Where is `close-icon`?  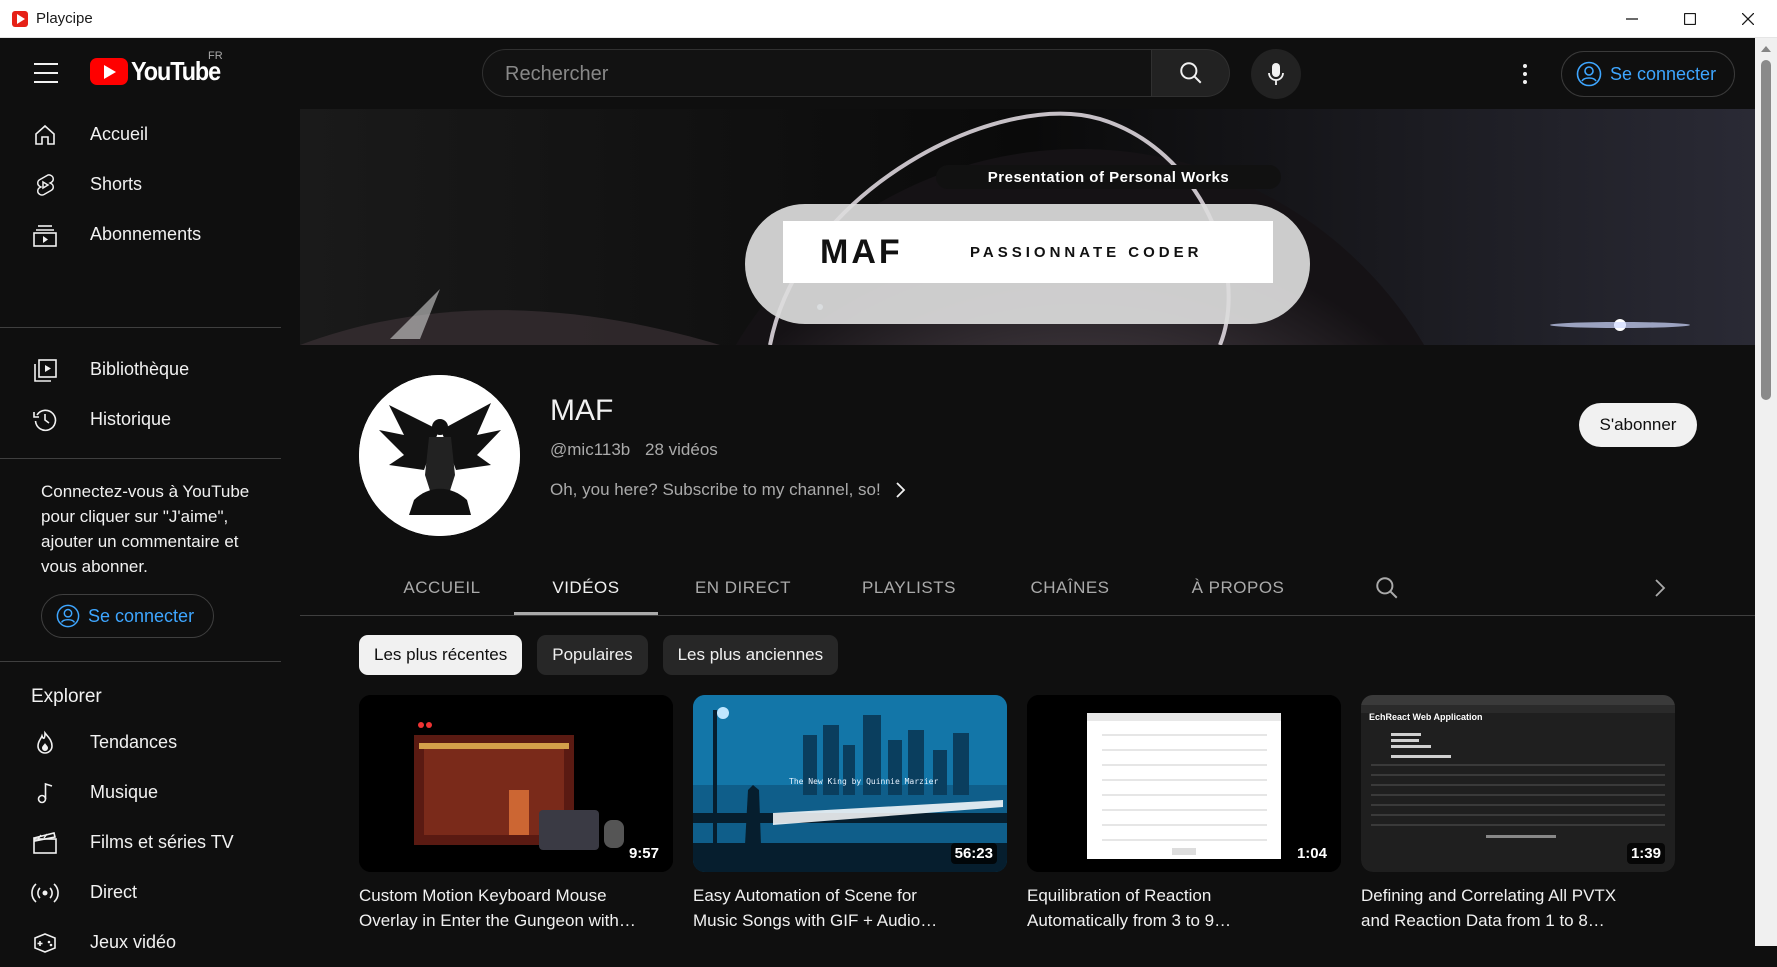 close-icon is located at coordinates (1748, 19).